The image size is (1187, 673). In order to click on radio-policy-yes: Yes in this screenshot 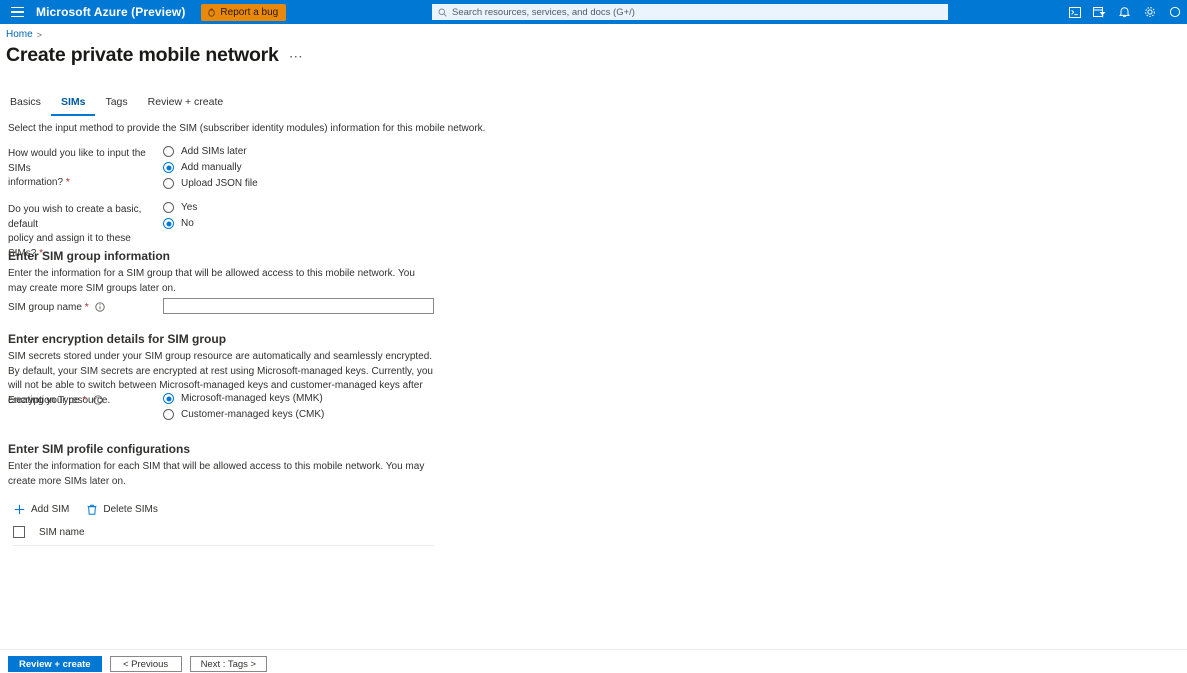, I will do `click(180, 207)`.